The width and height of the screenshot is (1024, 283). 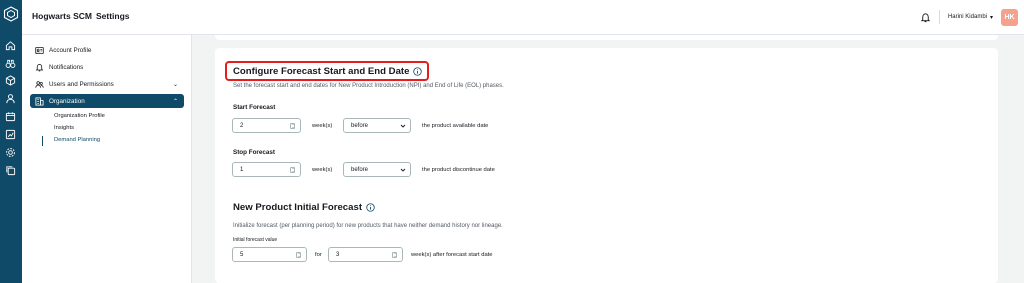 What do you see at coordinates (266, 169) in the screenshot?
I see `stop-forecast-weeks-input: 1` at bounding box center [266, 169].